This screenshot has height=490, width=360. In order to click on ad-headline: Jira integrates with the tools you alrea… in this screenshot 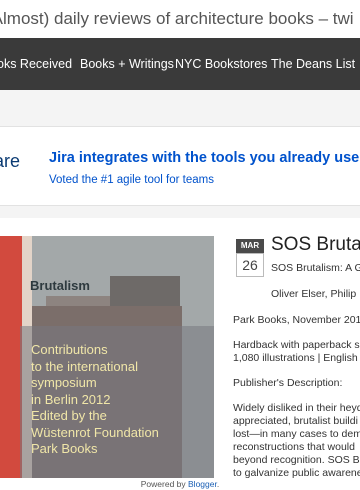, I will do `click(204, 158)`.